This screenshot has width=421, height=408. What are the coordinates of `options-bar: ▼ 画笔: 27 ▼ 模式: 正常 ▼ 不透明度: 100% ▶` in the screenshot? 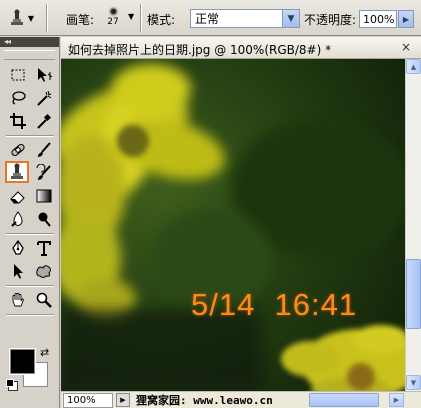 It's located at (210, 18).